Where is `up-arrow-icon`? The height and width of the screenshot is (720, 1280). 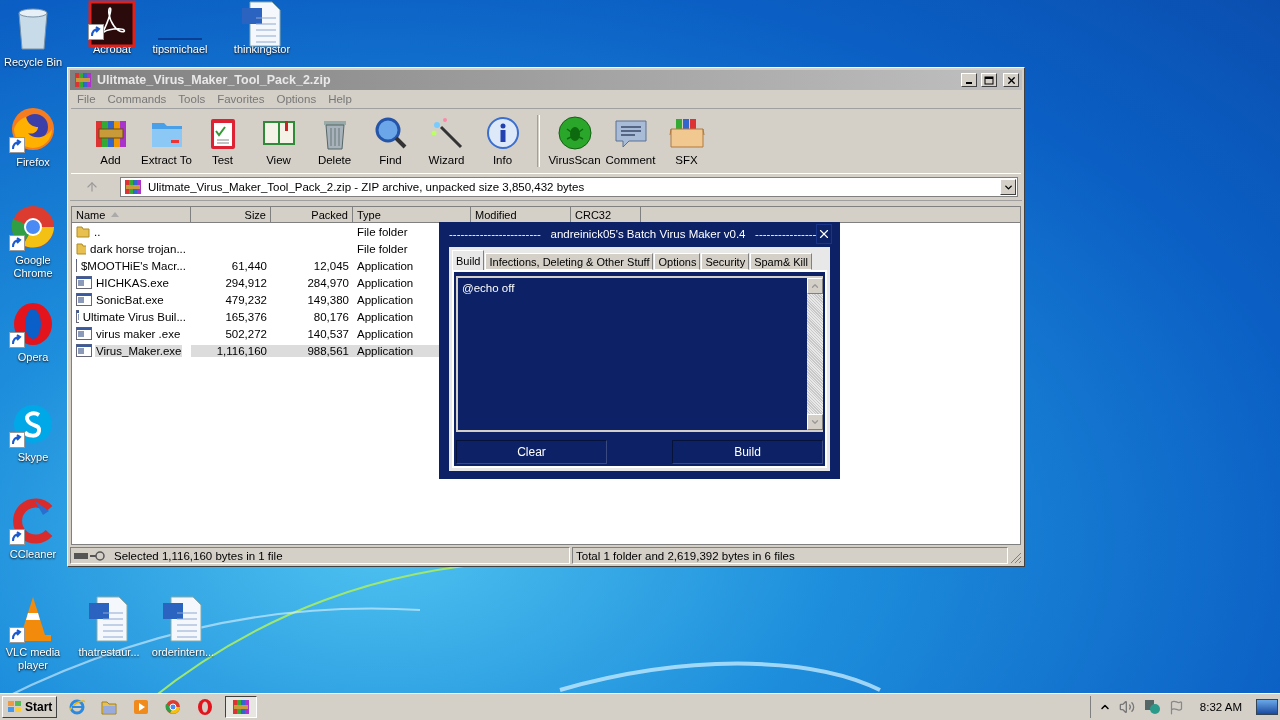 up-arrow-icon is located at coordinates (92, 187).